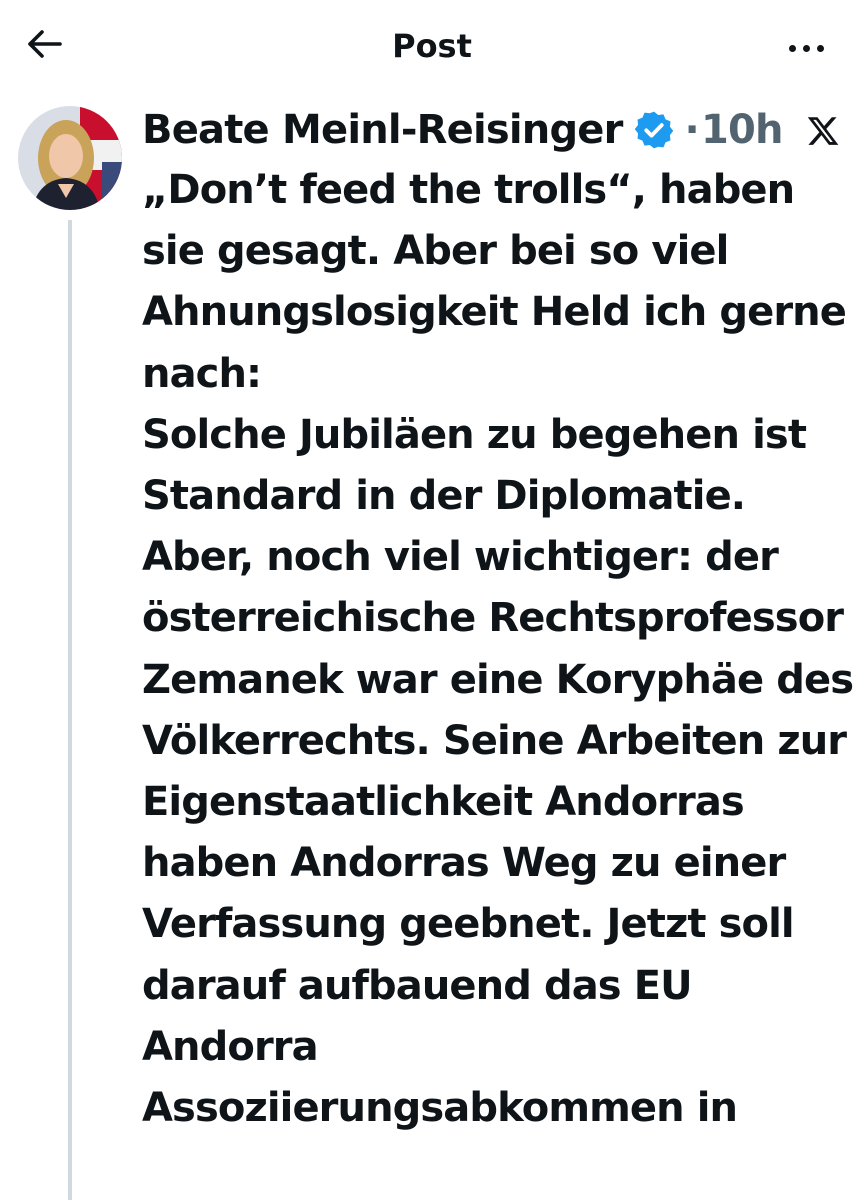  What do you see at coordinates (382, 130) in the screenshot?
I see `author-name: Beate Meinl-Reisinger` at bounding box center [382, 130].